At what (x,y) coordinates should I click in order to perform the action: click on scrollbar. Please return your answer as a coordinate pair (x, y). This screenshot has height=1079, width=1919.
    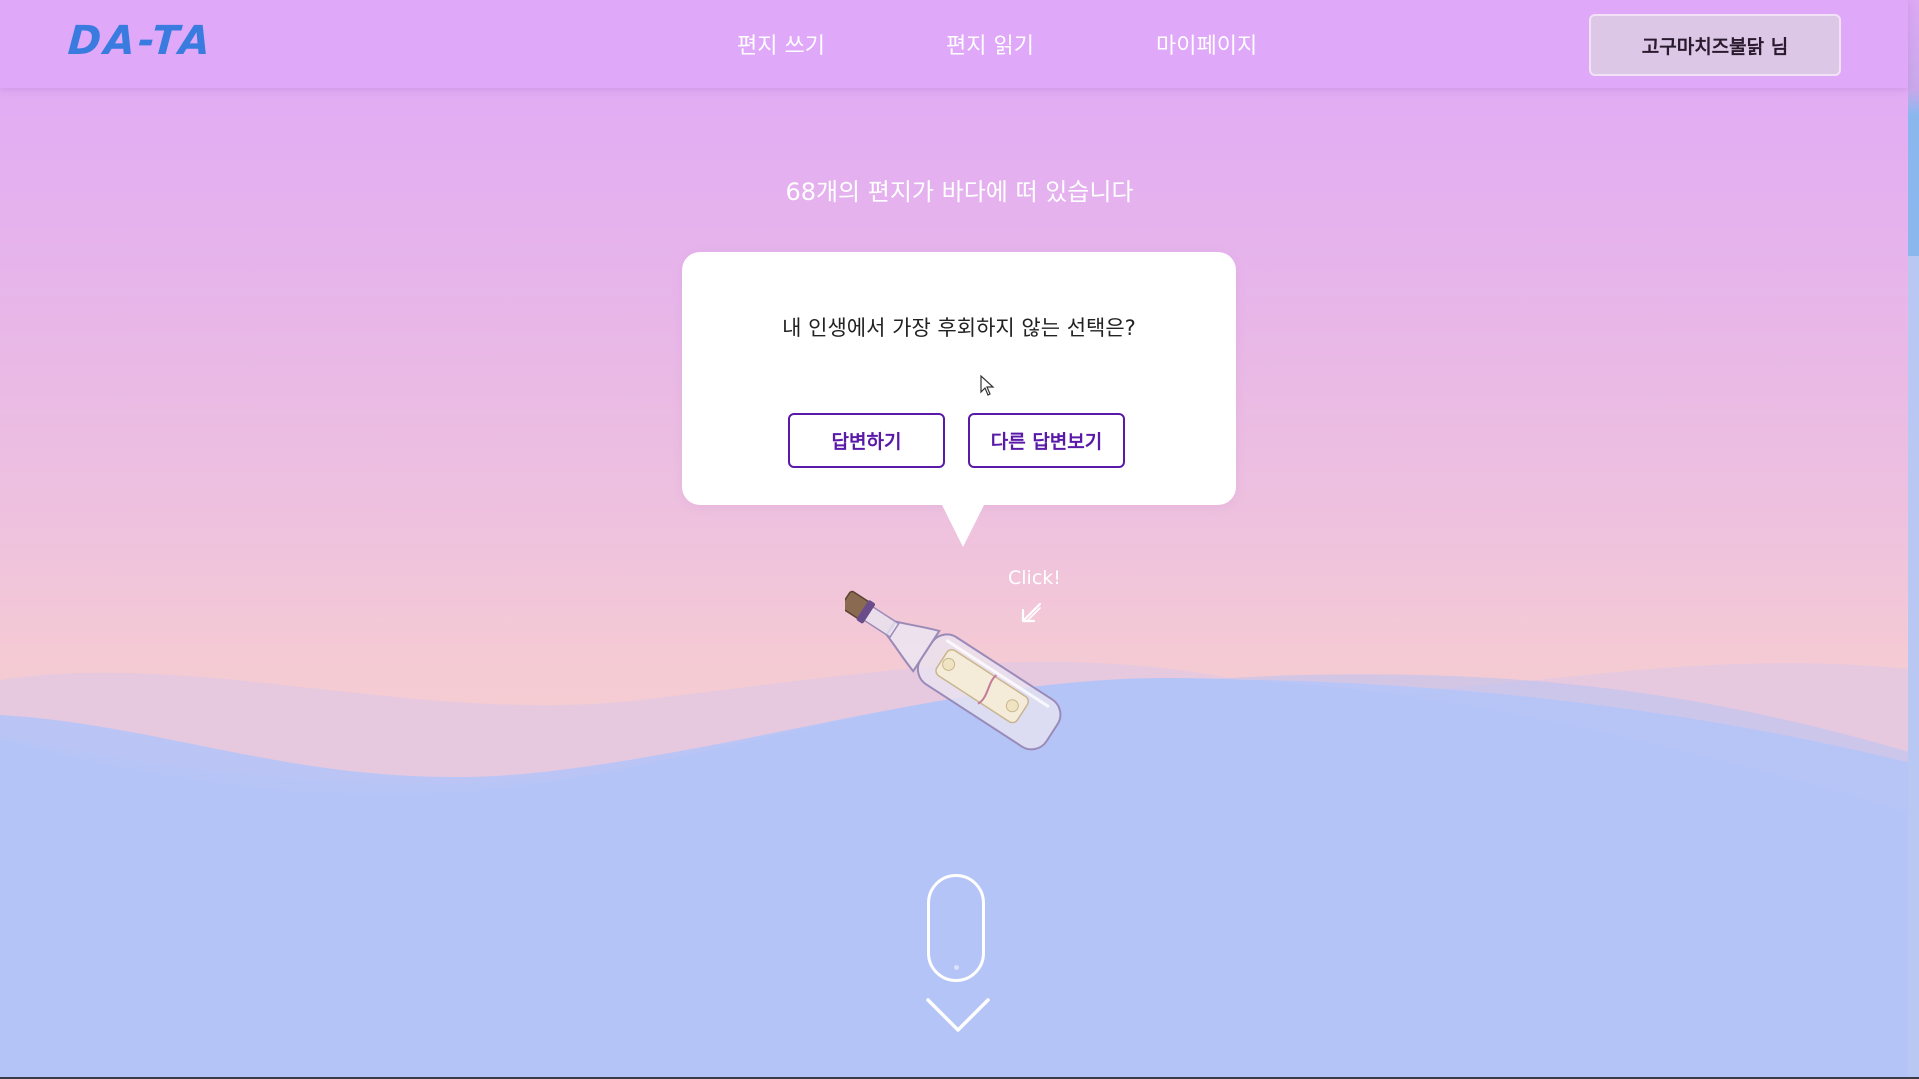
    Looking at the image, I should click on (1913, 539).